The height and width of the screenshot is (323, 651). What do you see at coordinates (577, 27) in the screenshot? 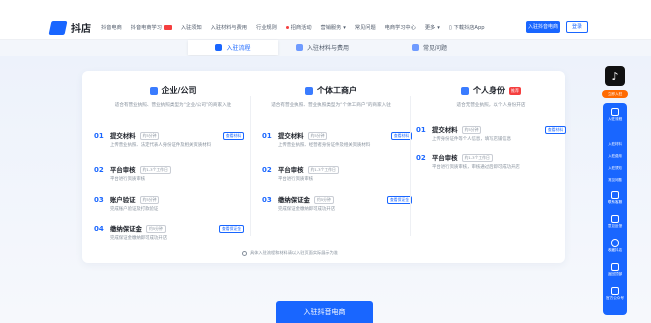
I see `login-button: 登录` at bounding box center [577, 27].